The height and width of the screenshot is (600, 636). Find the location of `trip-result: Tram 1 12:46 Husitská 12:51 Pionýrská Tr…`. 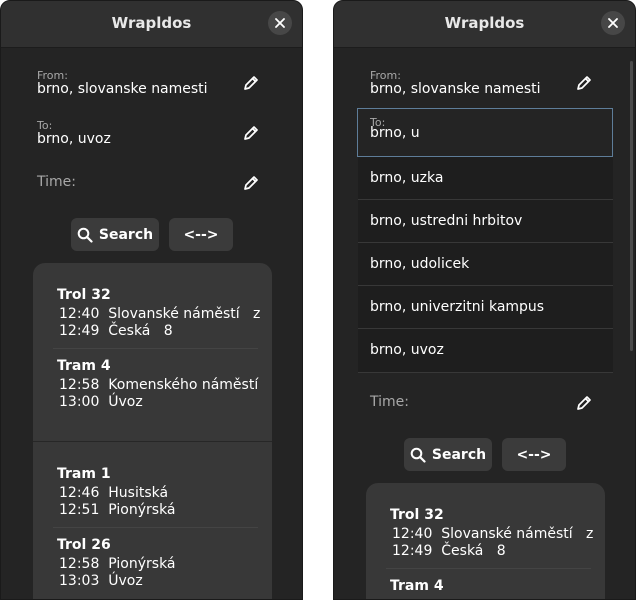

trip-result: Tram 1 12:46 Husitská 12:51 Pionýrská Tr… is located at coordinates (152, 515).